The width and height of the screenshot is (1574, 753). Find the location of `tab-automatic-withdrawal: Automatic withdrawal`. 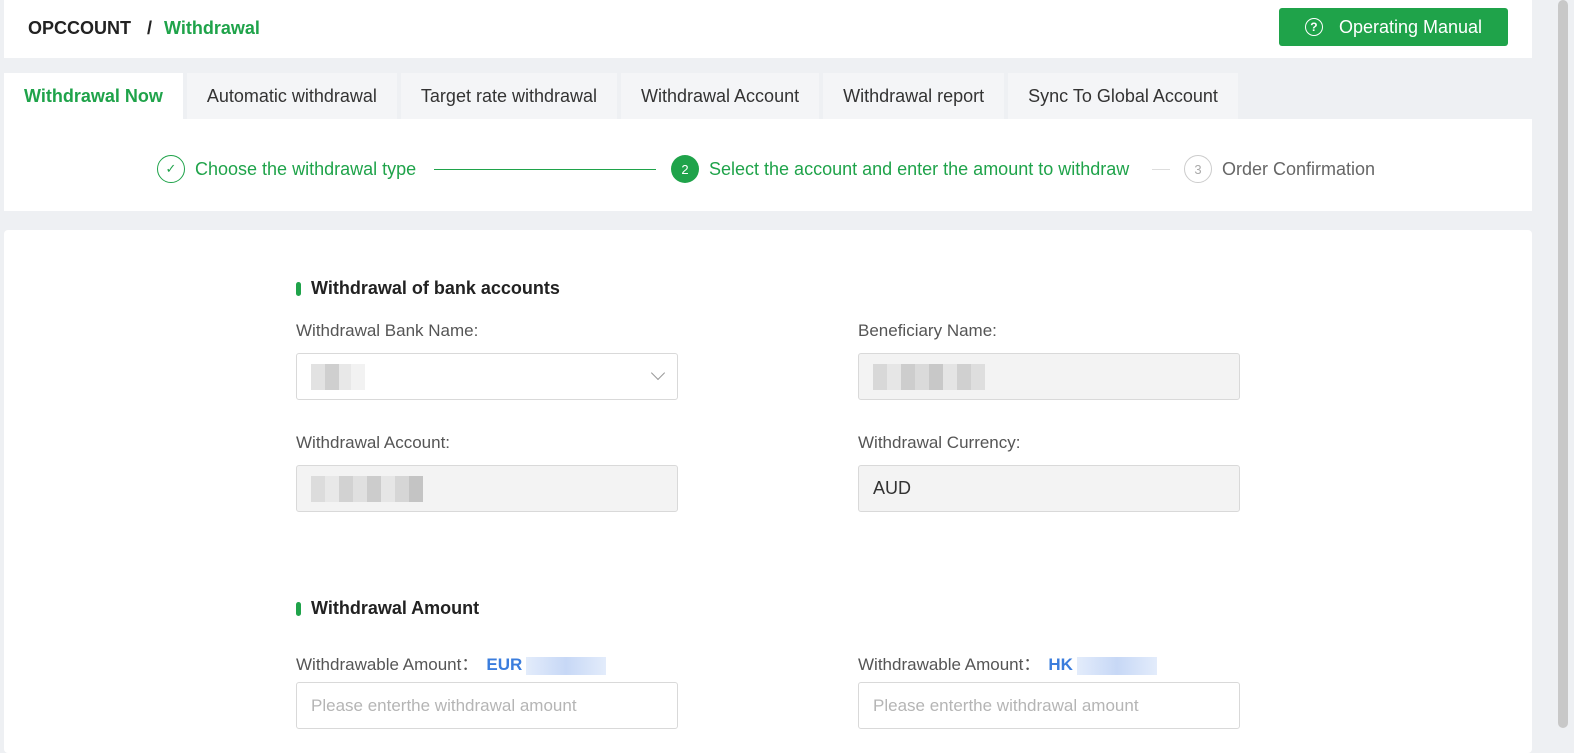

tab-automatic-withdrawal: Automatic withdrawal is located at coordinates (291, 96).